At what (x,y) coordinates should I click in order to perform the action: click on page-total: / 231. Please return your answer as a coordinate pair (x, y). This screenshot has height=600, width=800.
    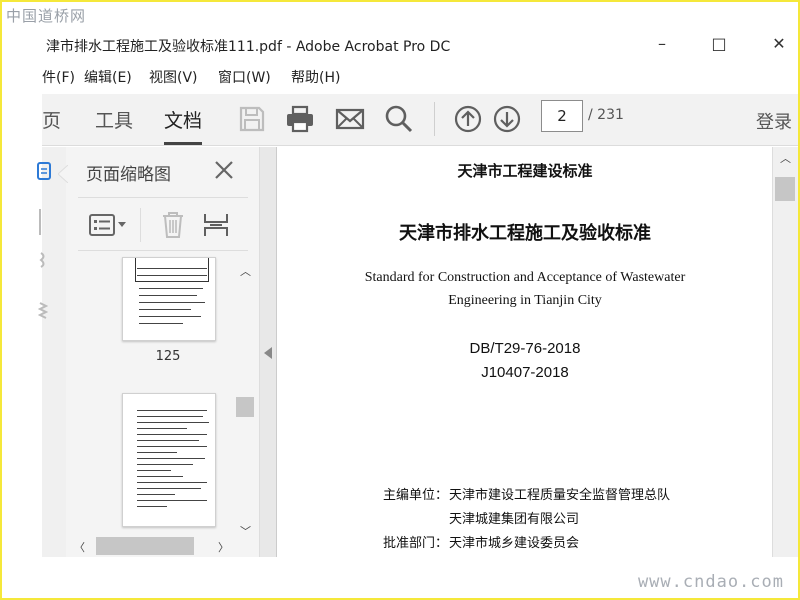
    Looking at the image, I should click on (606, 115).